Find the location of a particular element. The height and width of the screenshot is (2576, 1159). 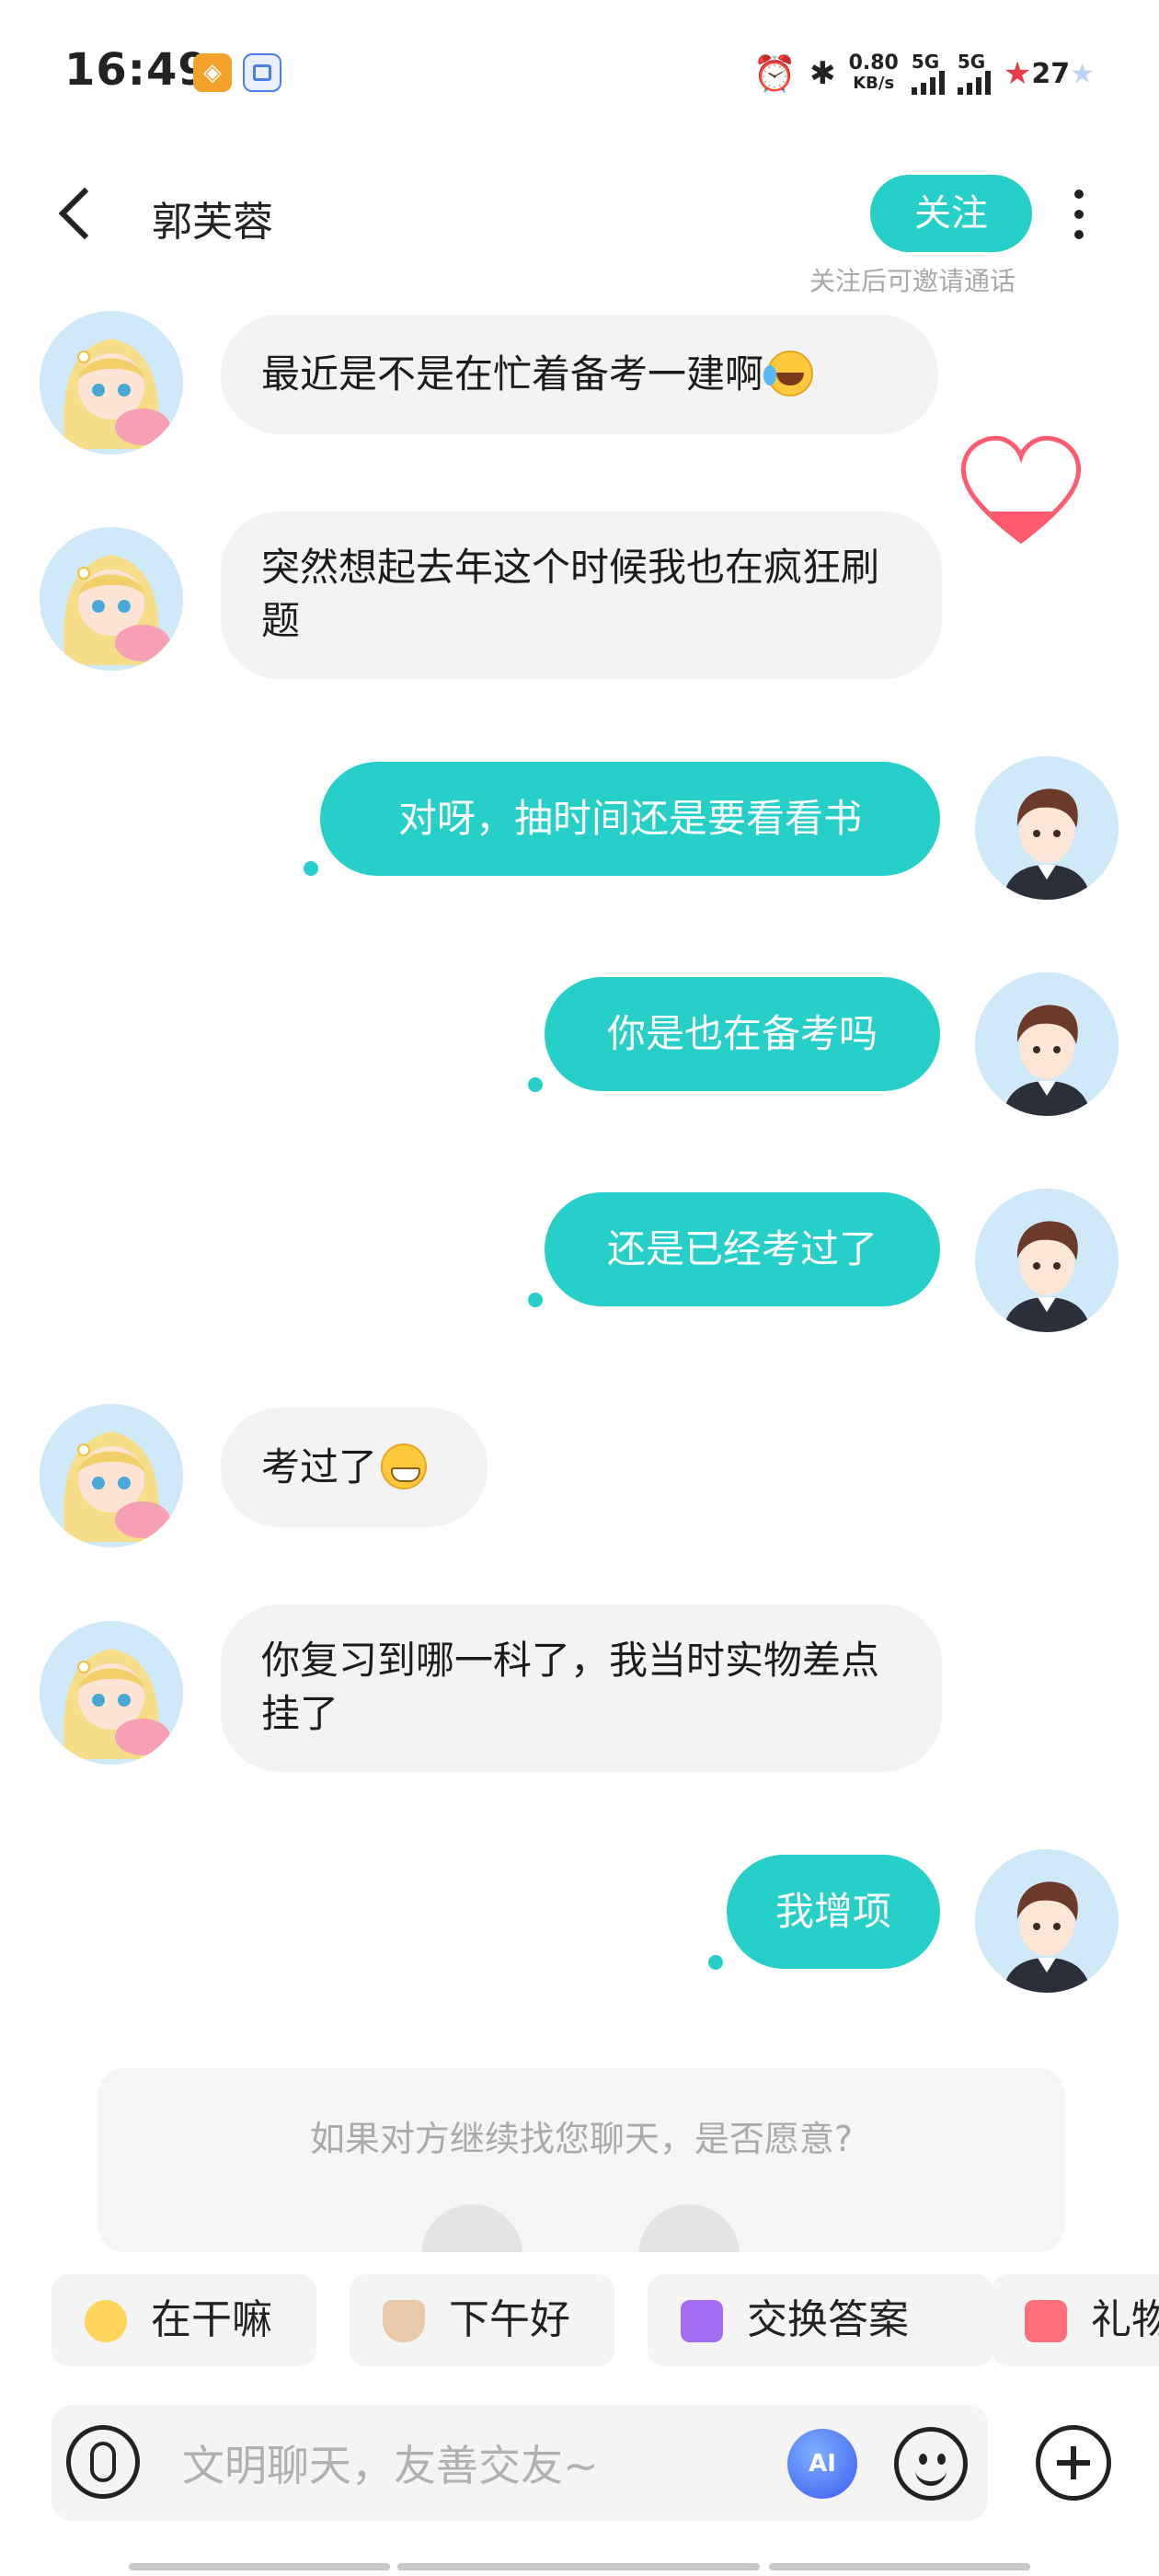

coffee-icon is located at coordinates (404, 2321).